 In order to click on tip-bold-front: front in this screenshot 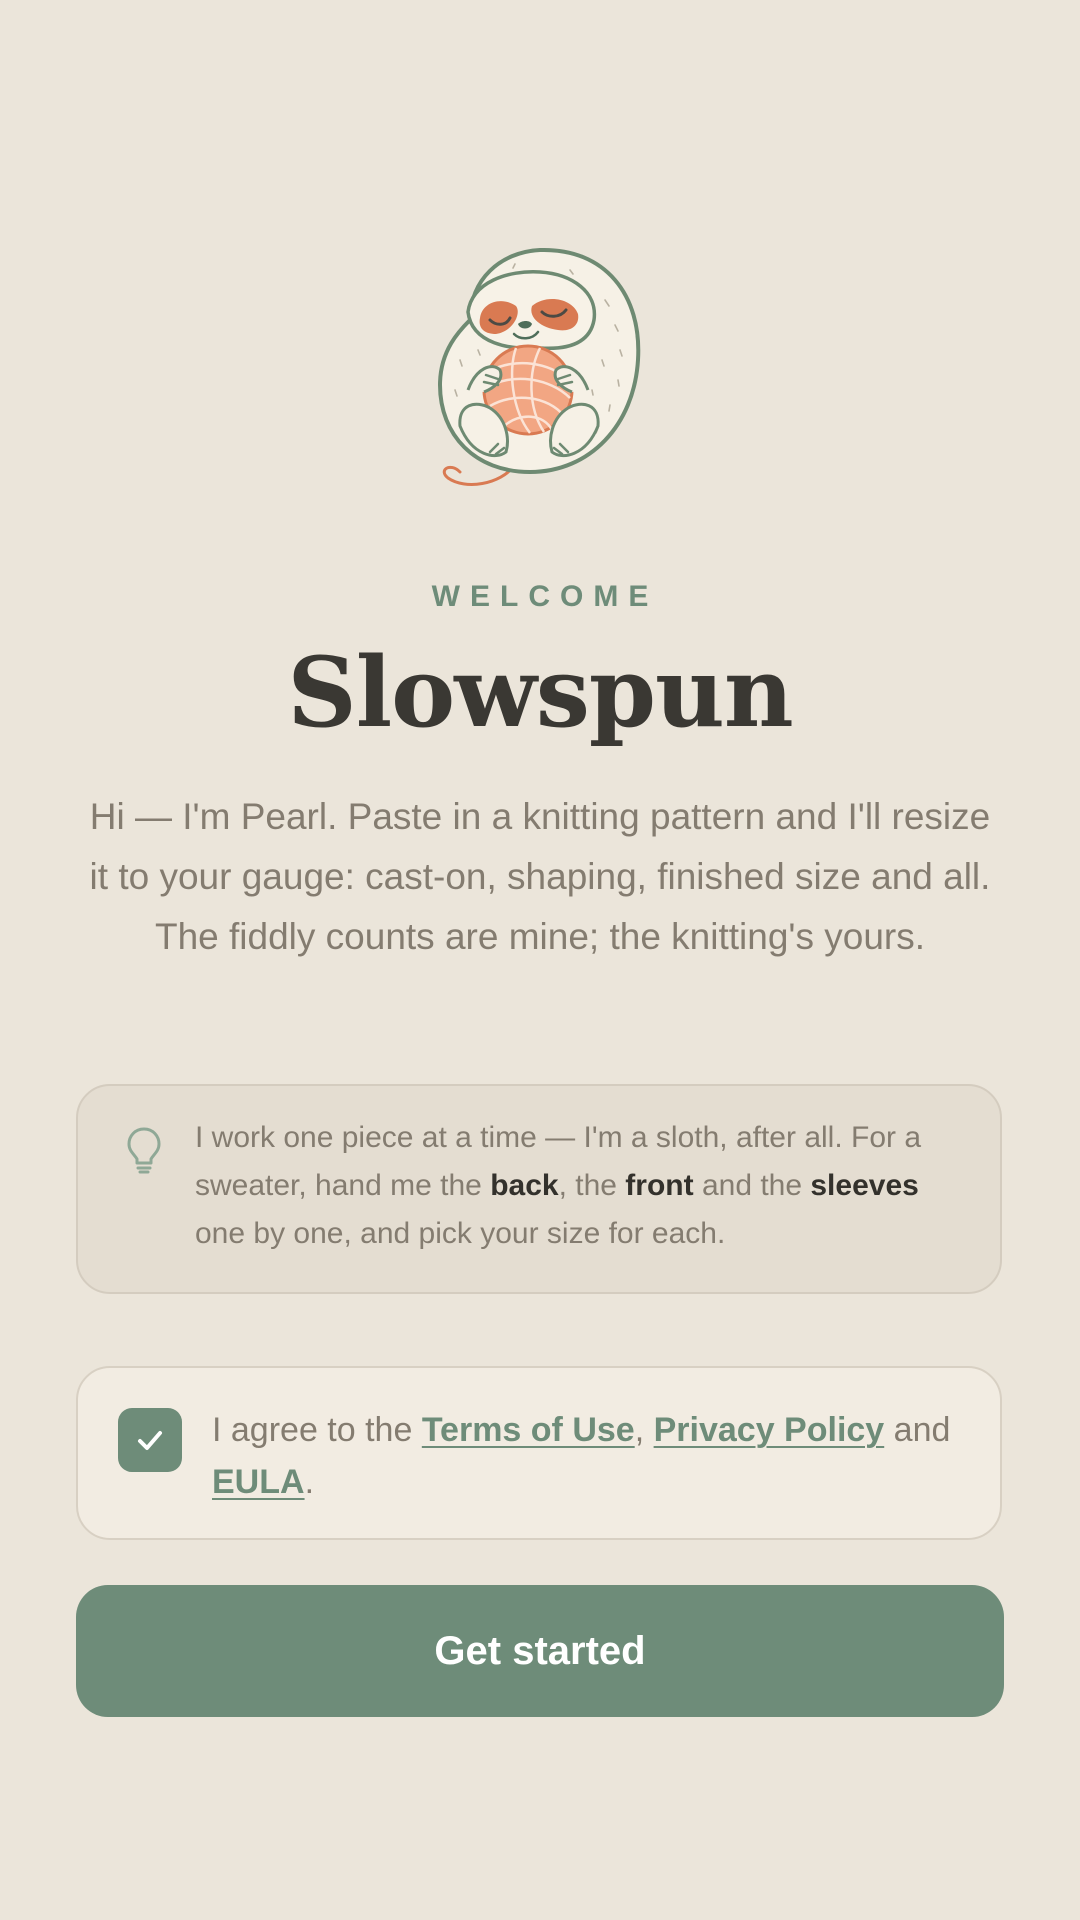, I will do `click(659, 1185)`.